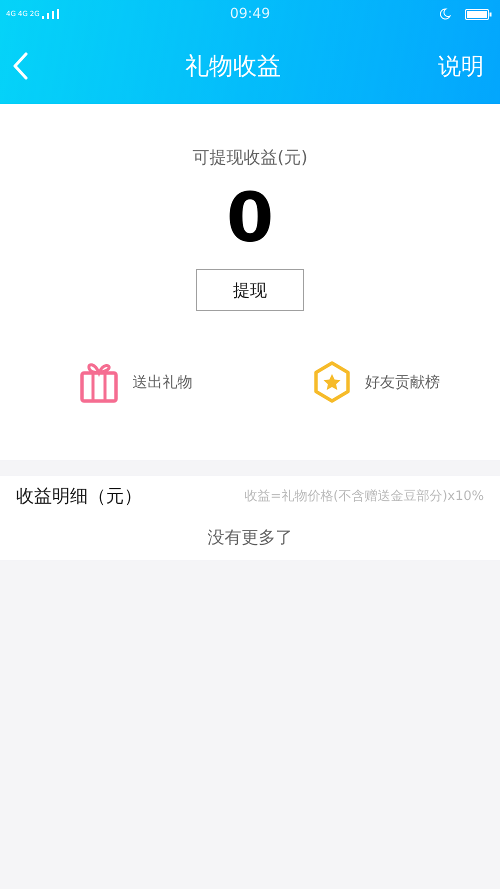  I want to click on back-button, so click(20, 66).